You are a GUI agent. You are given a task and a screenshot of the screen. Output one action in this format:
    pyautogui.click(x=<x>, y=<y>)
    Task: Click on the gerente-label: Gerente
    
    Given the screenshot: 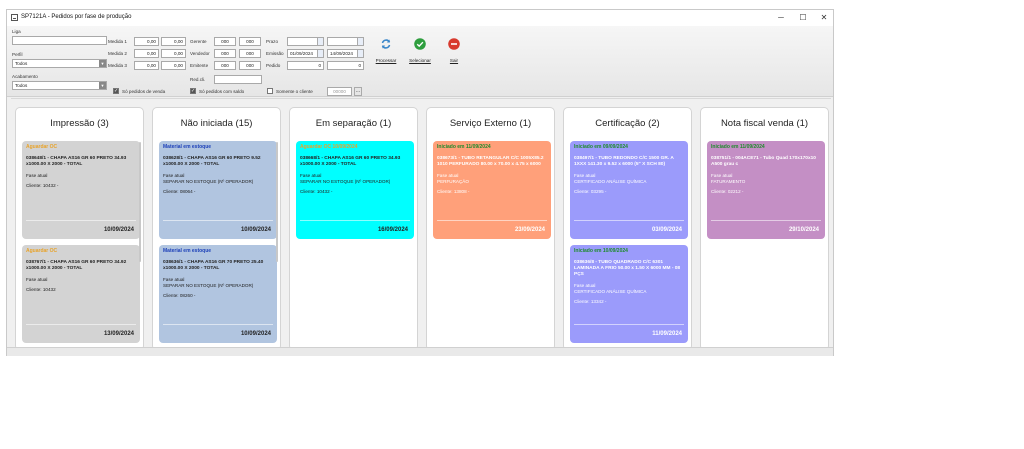 What is the action you would take?
    pyautogui.click(x=198, y=41)
    